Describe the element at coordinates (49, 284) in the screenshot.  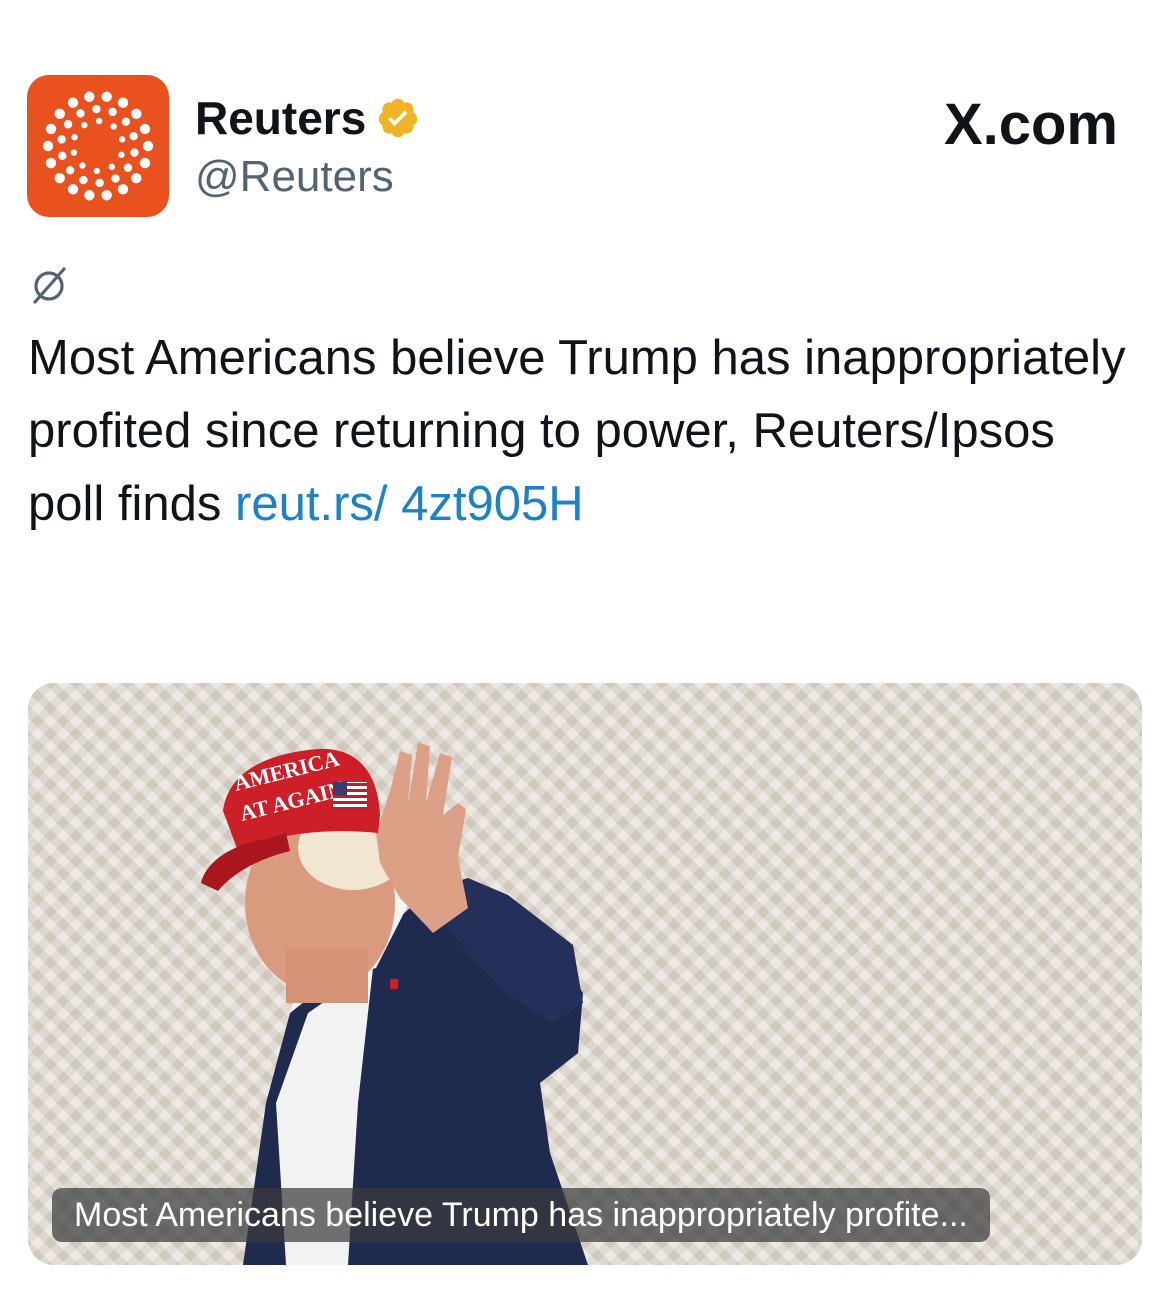
I see `translate-icon` at that location.